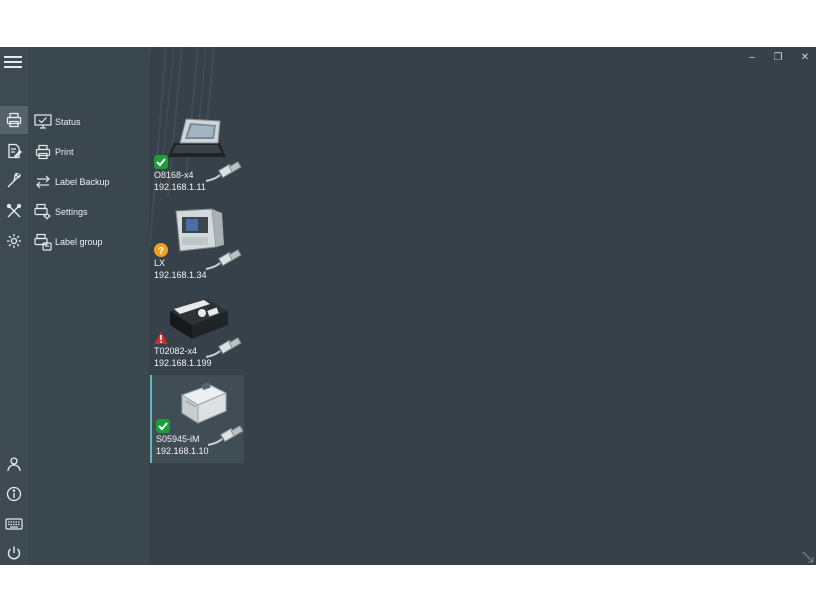  I want to click on keyboard-icon, so click(14, 524).